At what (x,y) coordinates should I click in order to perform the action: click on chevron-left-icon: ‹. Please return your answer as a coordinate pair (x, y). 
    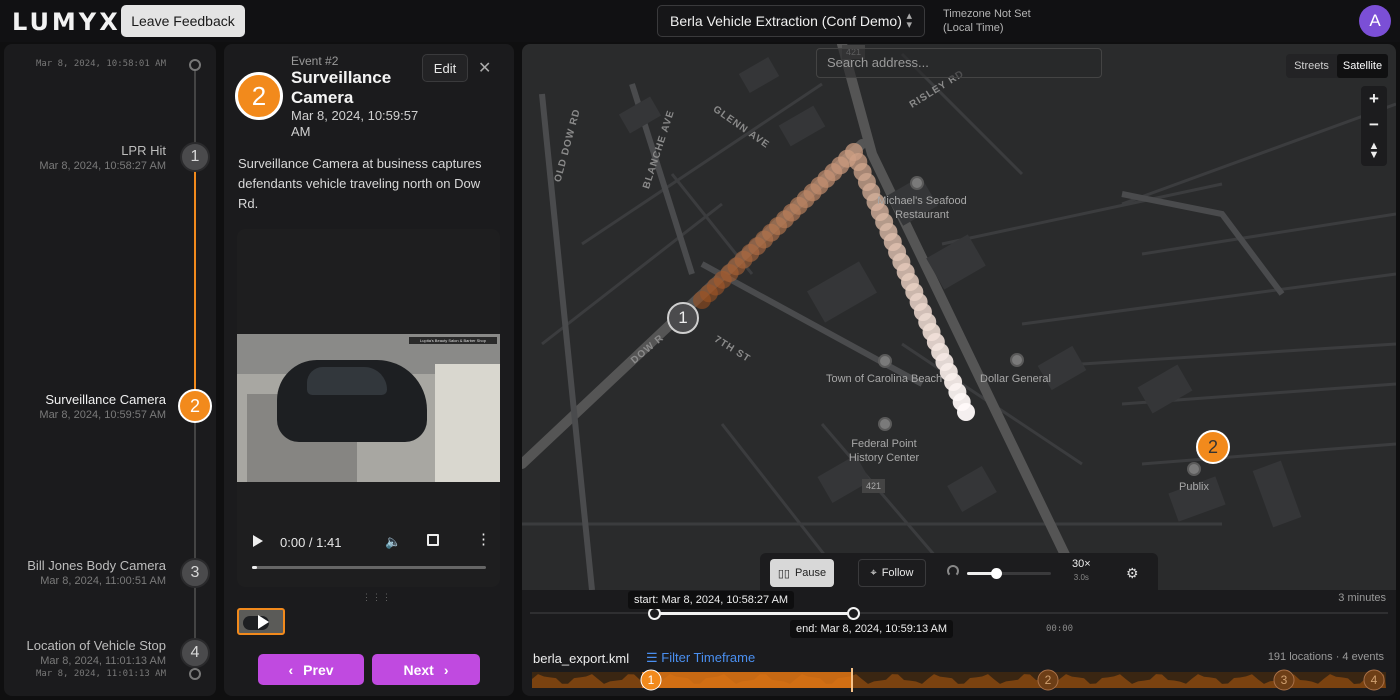
    Looking at the image, I should click on (291, 669).